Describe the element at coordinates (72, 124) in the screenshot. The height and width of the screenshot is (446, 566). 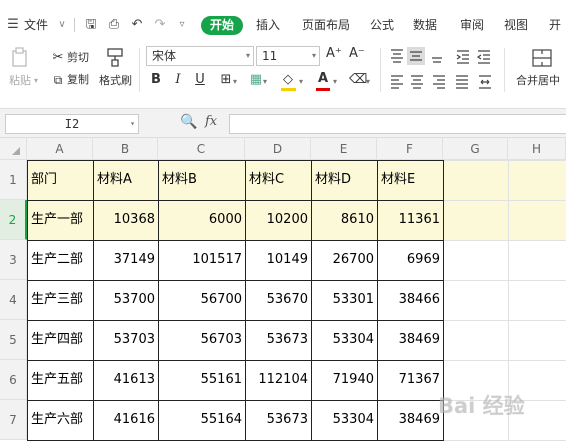
I see `name-box: I2 ▾` at that location.